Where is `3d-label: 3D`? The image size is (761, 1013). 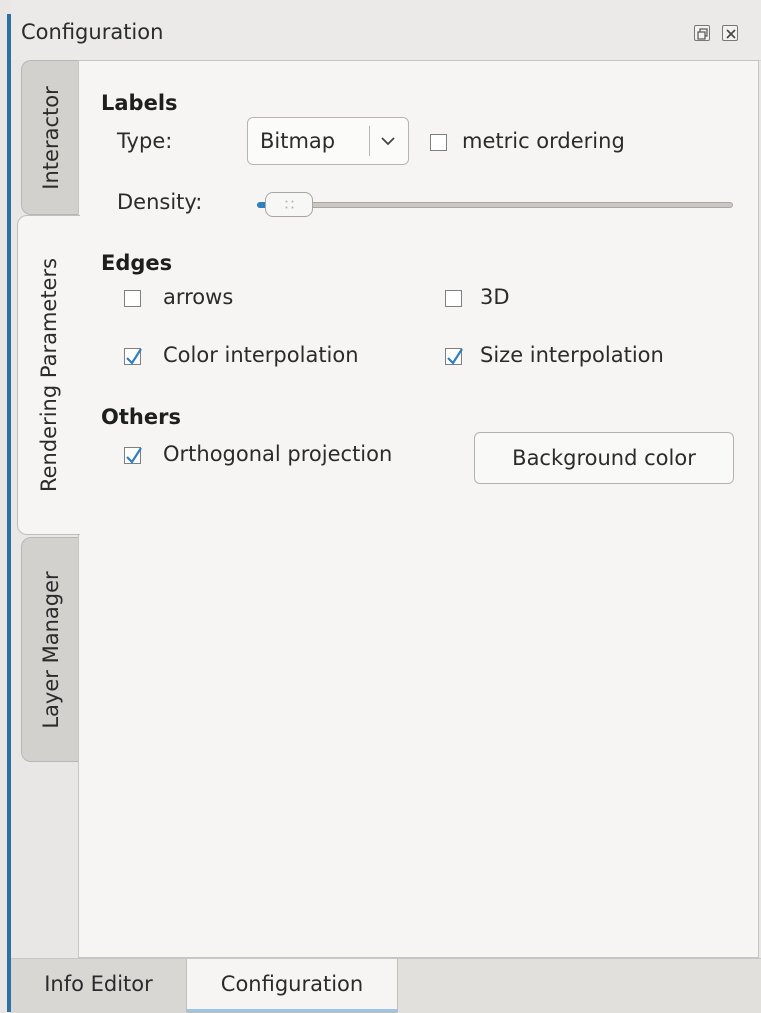 3d-label: 3D is located at coordinates (495, 297).